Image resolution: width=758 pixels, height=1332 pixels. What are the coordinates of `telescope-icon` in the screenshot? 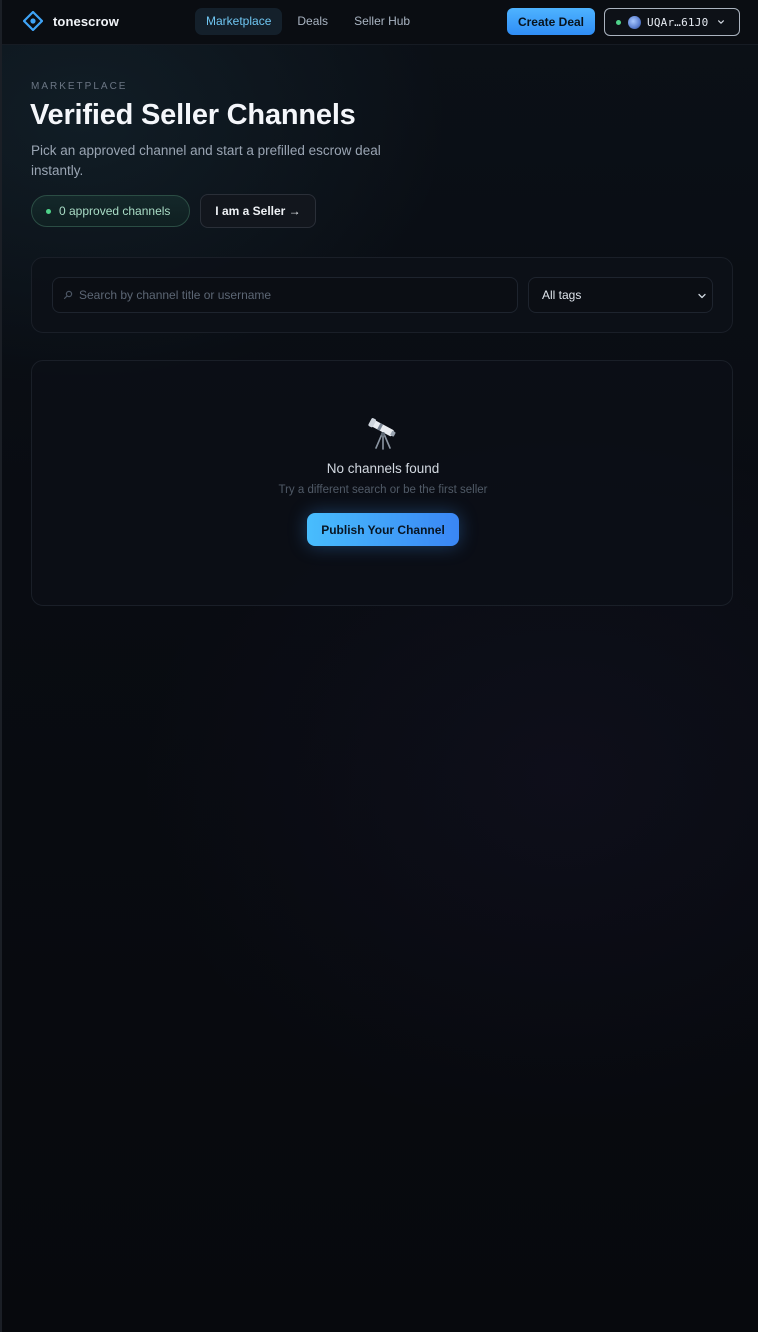 It's located at (382, 434).